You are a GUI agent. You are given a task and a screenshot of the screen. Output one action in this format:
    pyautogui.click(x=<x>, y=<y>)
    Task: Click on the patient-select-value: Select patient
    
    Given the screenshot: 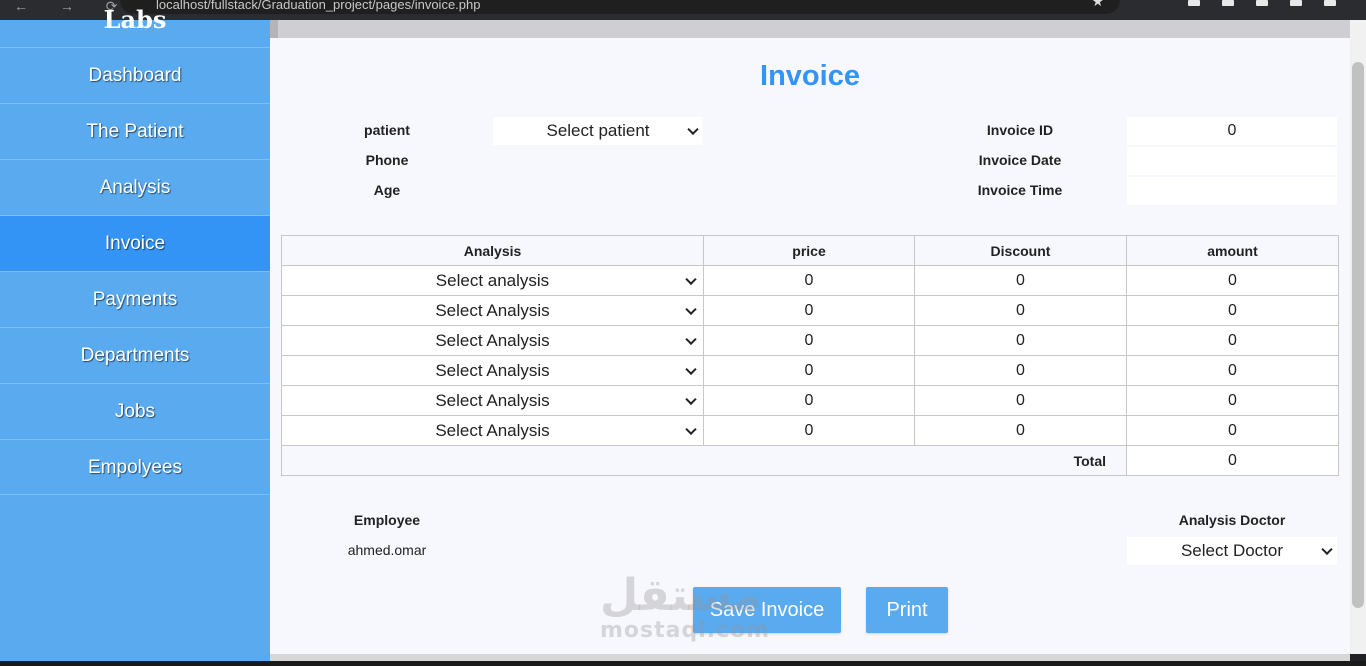 What is the action you would take?
    pyautogui.click(x=598, y=130)
    